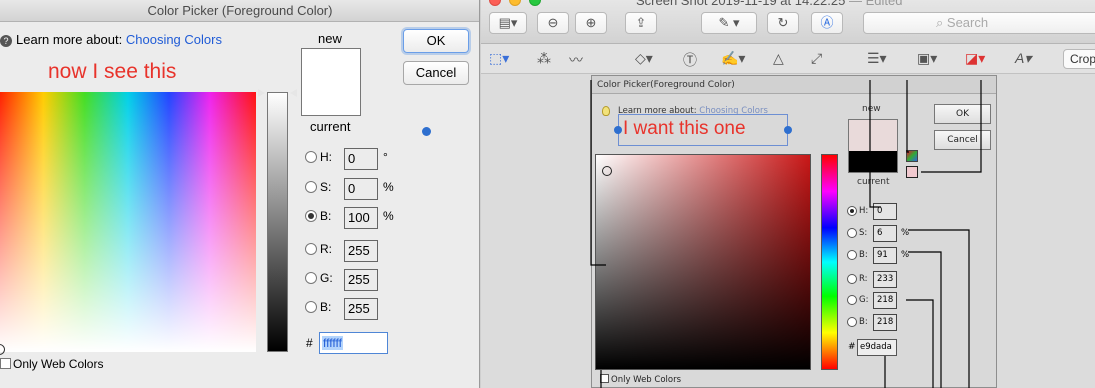 The width and height of the screenshot is (1095, 388). Describe the element at coordinates (58, 364) in the screenshot. I see `only-web-colors-label: Only Web Colors` at that location.